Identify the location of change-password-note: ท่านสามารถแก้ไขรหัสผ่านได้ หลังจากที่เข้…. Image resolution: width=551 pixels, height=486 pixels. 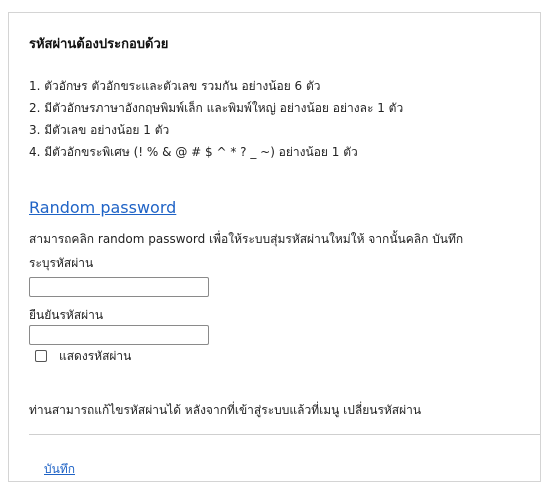
(225, 410).